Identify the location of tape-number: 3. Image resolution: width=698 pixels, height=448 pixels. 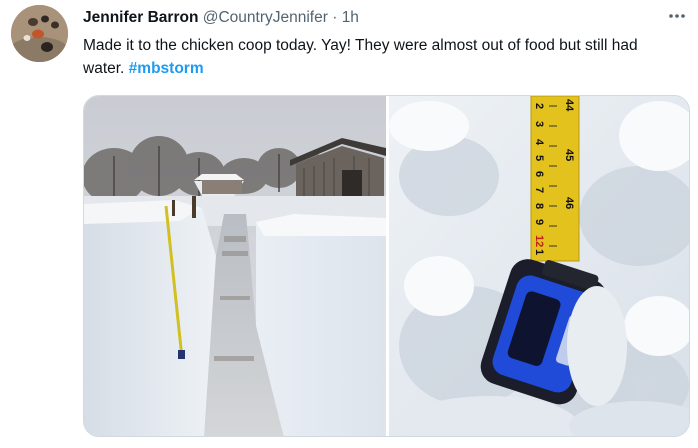
(539, 124).